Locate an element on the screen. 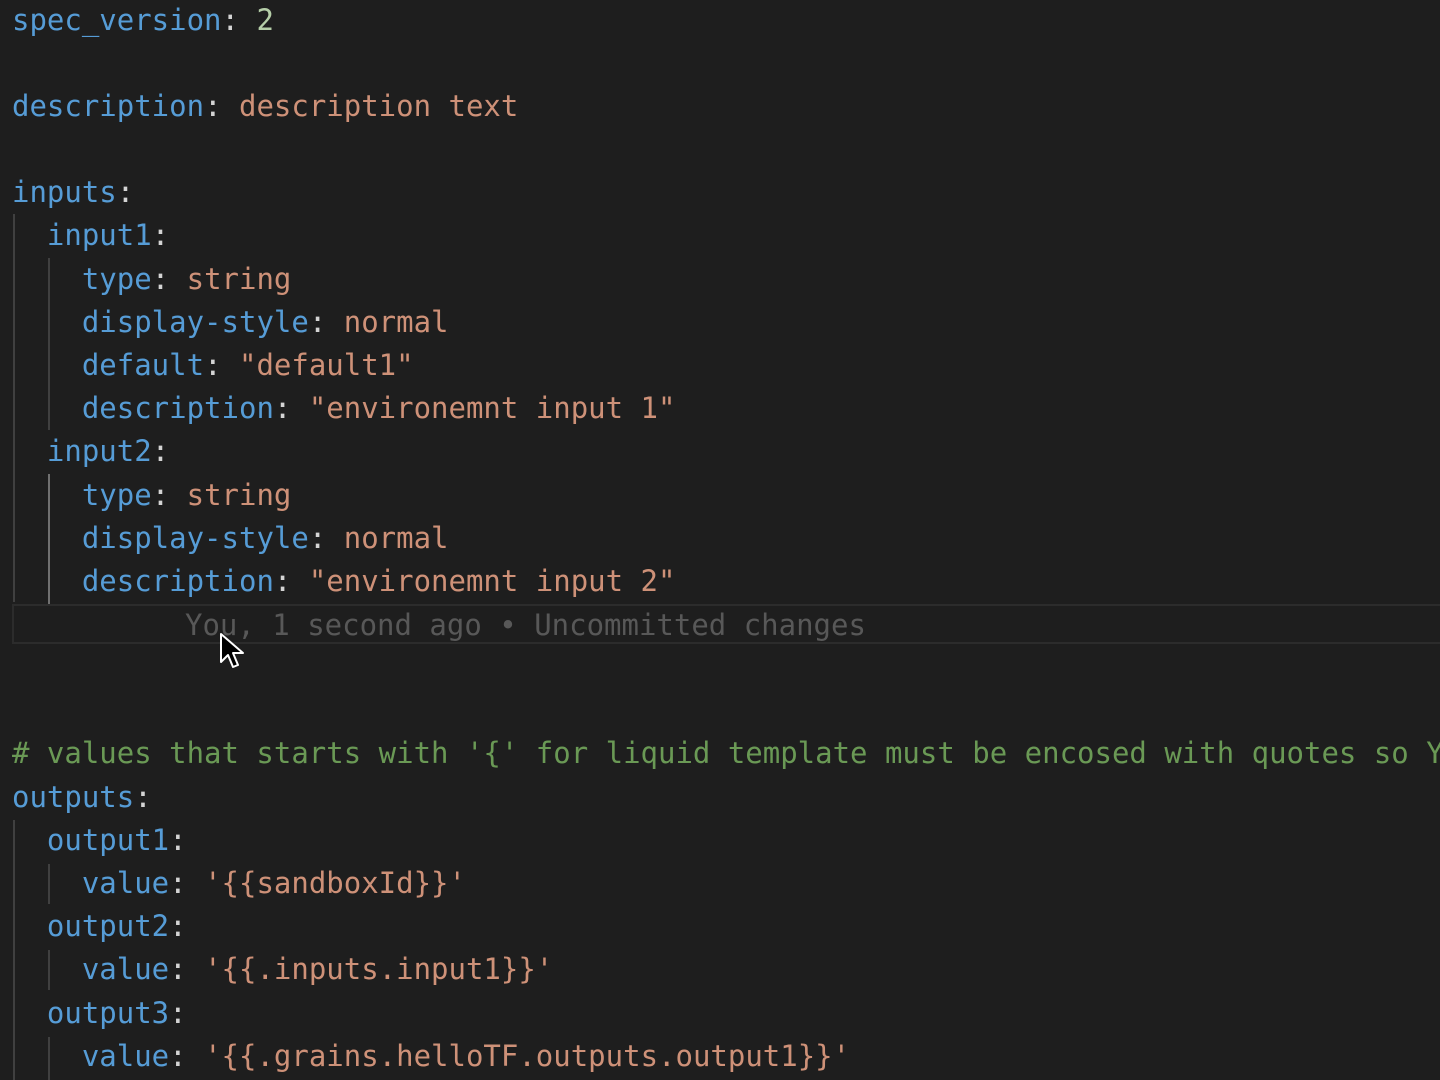 Image resolution: width=1440 pixels, height=1080 pixels. code-line-output3: output3: is located at coordinates (99, 1013).